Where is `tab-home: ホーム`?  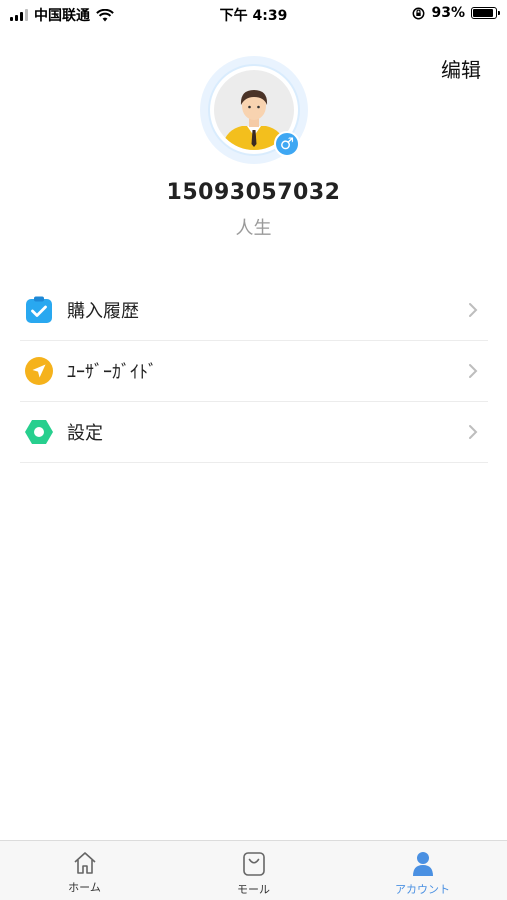
tab-home: ホーム is located at coordinates (84, 870).